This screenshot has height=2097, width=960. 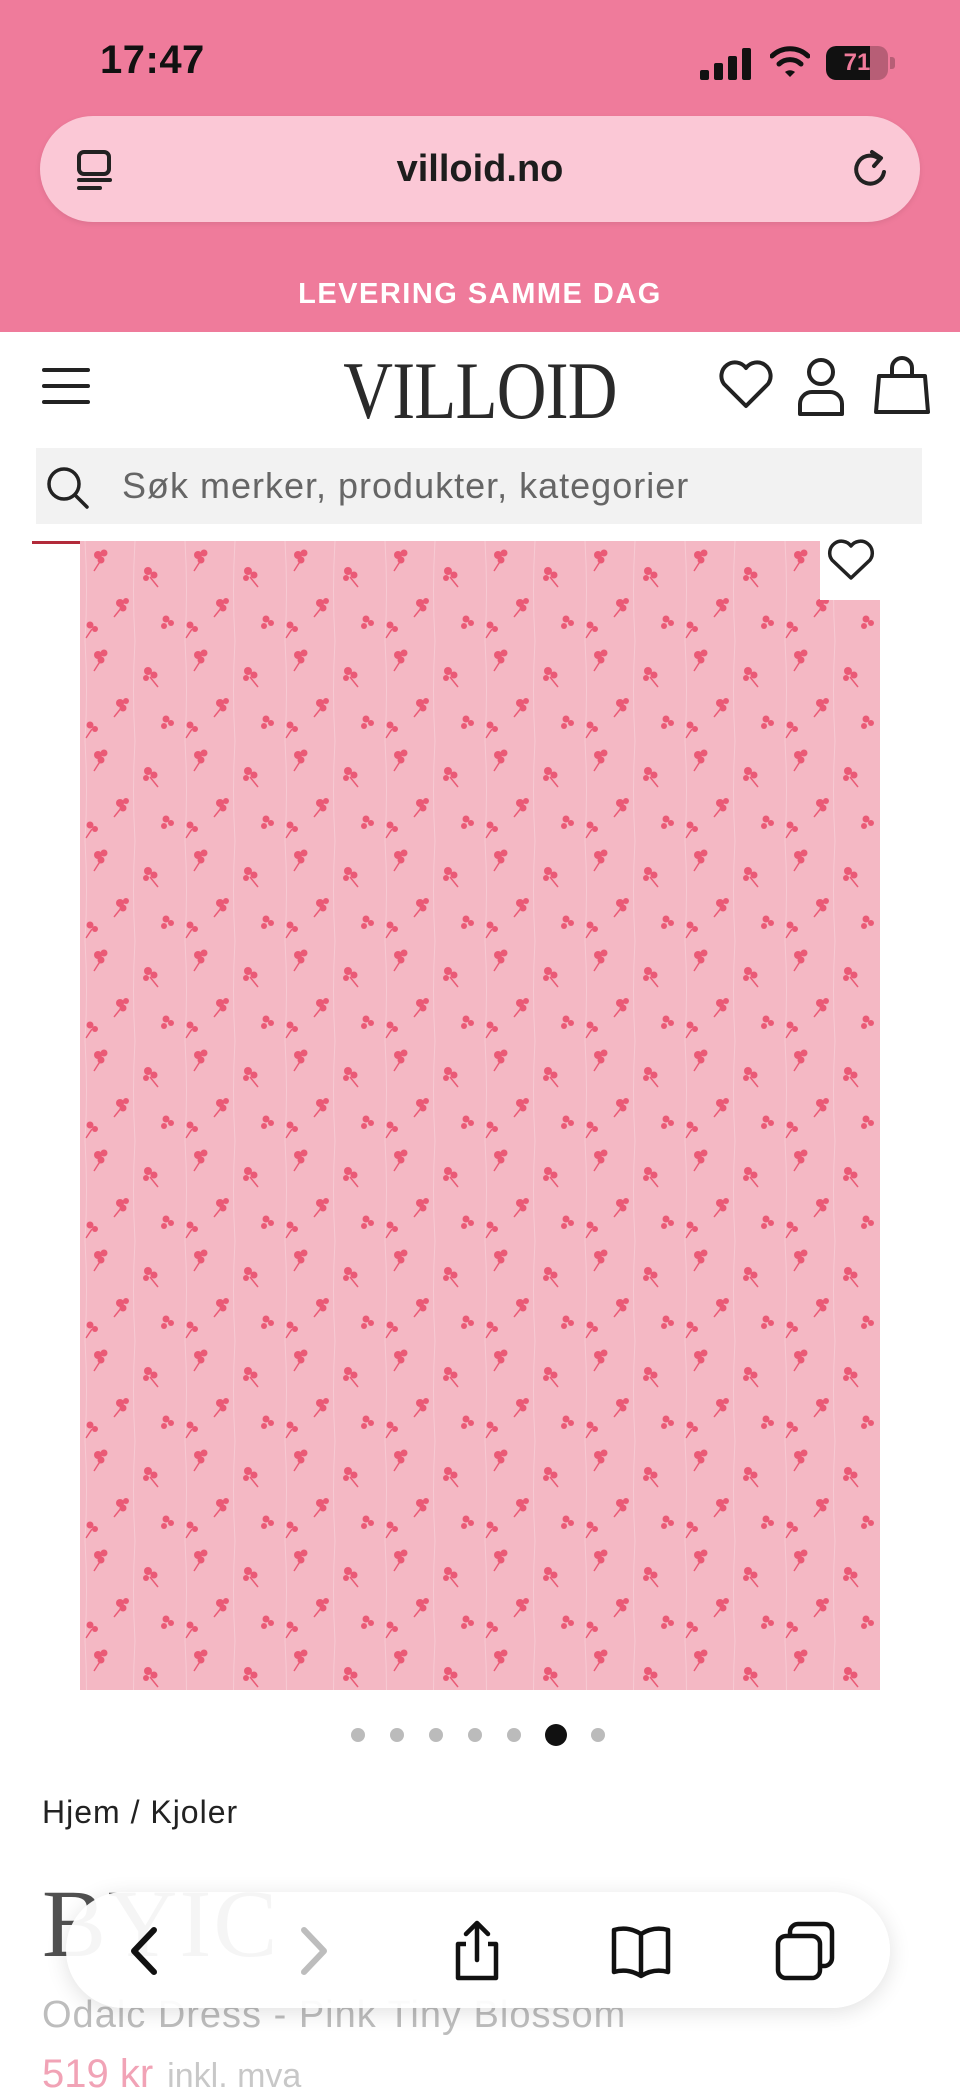 I want to click on carousel-dots, so click(x=480, y=1735).